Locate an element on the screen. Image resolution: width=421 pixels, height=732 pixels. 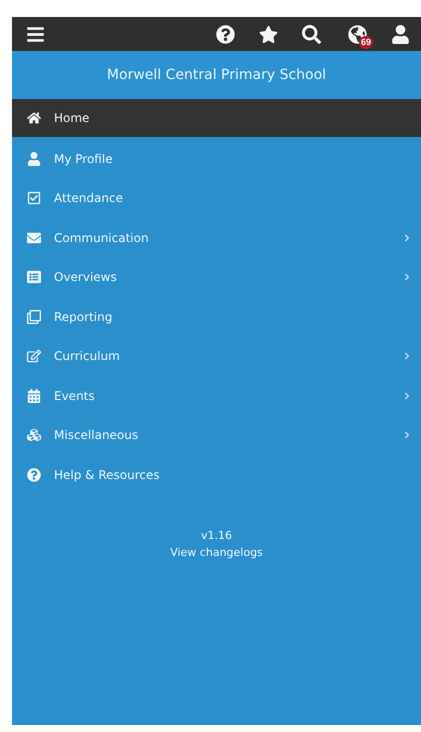
menu-item: Home is located at coordinates (216, 118).